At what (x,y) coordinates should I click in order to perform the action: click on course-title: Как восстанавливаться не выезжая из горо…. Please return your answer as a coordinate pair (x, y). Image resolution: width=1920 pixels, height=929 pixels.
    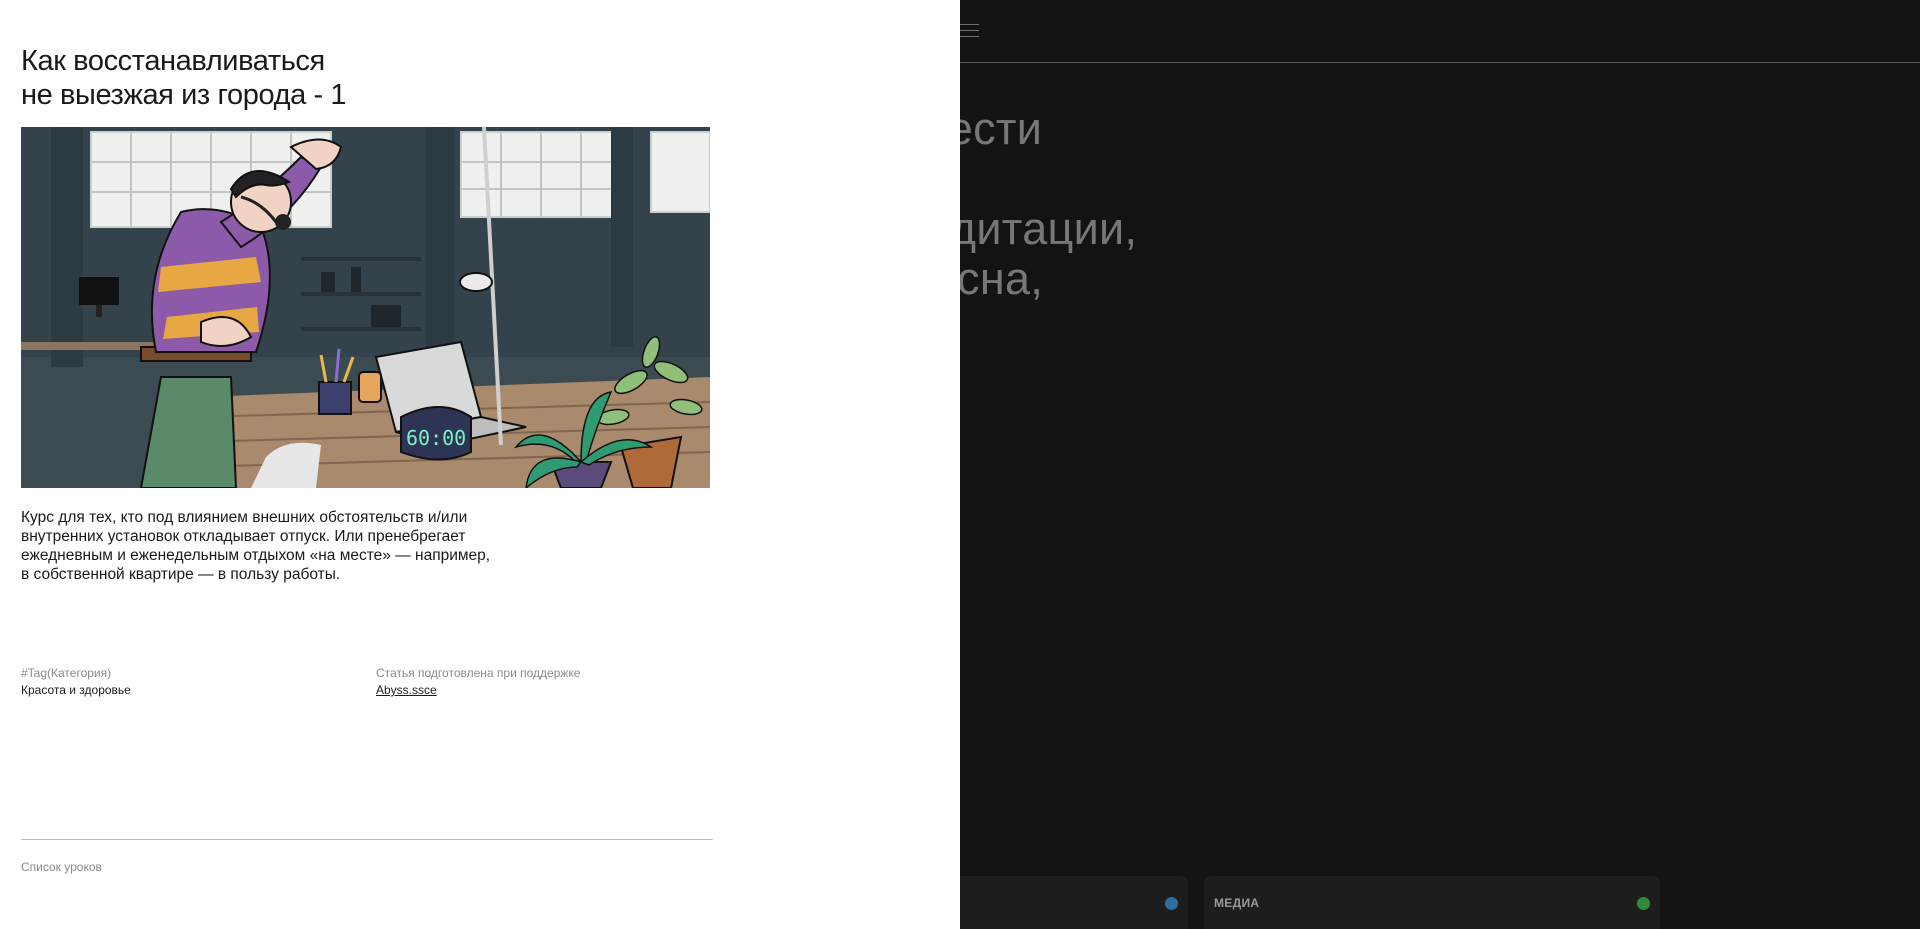
    Looking at the image, I should click on (184, 78).